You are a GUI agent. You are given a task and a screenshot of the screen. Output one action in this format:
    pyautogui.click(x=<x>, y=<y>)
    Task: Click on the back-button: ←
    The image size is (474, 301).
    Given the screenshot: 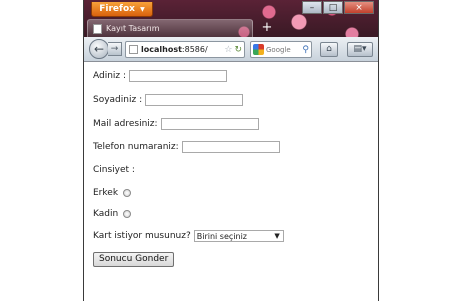 What is the action you would take?
    pyautogui.click(x=99, y=49)
    